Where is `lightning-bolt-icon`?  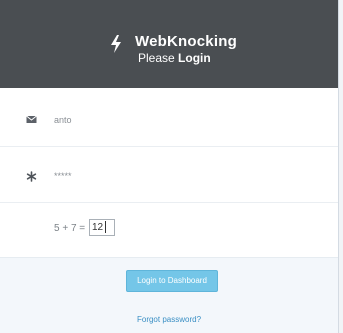
lightning-bolt-icon is located at coordinates (116, 44).